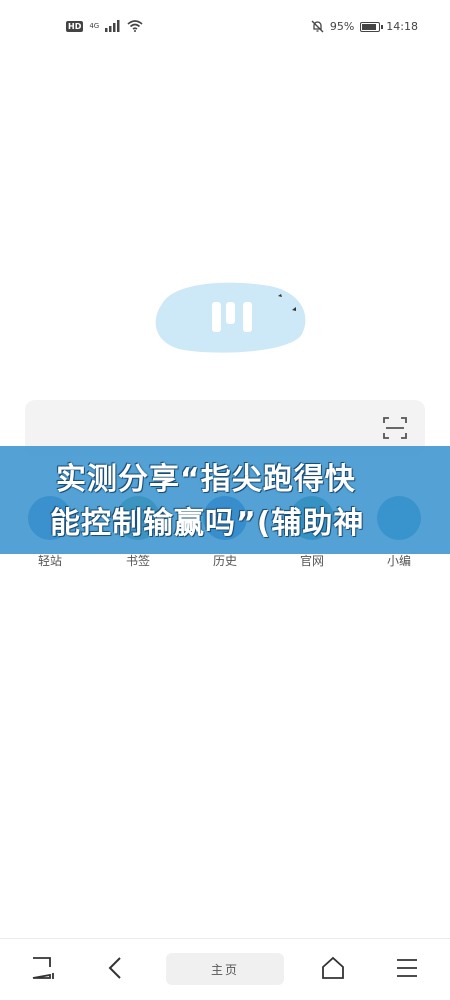 This screenshot has height=1000, width=450. Describe the element at coordinates (402, 26) in the screenshot. I see `clock: 14:18` at that location.